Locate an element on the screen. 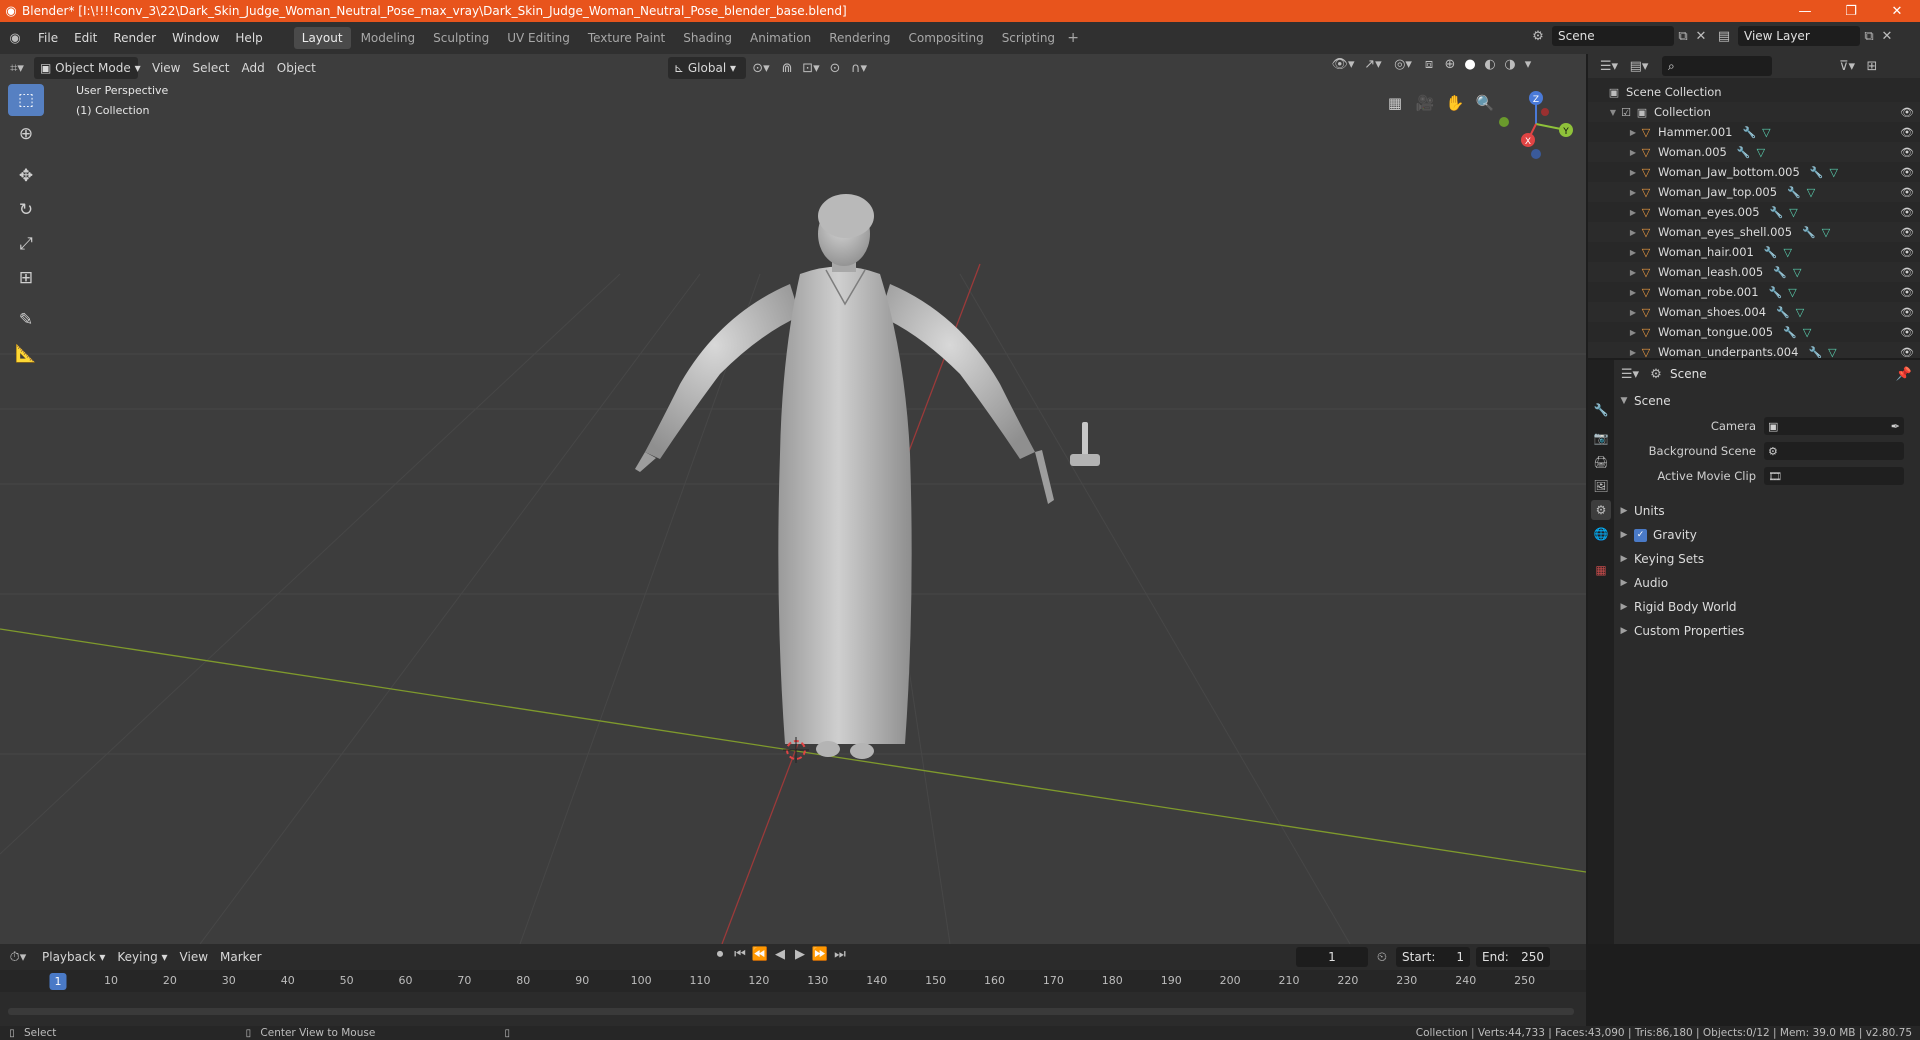 Image resolution: width=1920 pixels, height=1040 pixels. gravity-checkbox: ✓ is located at coordinates (1640, 535).